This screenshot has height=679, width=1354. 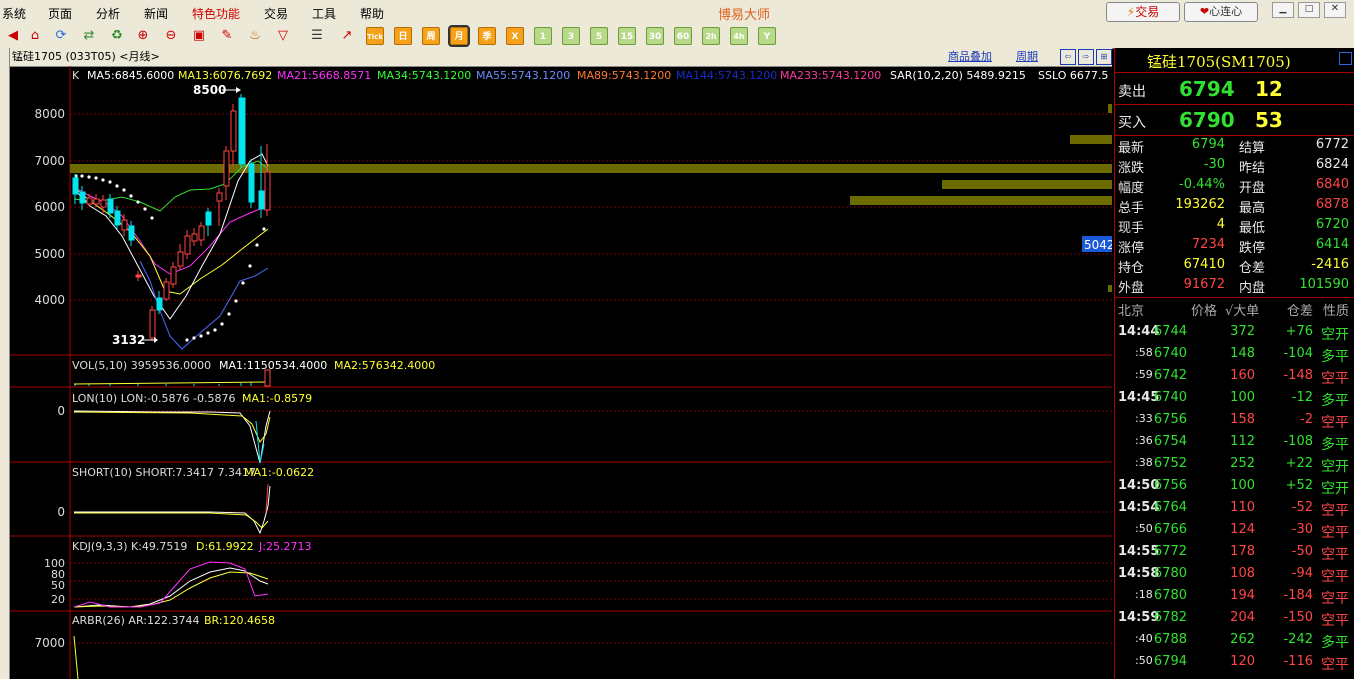 What do you see at coordinates (655, 36) in the screenshot?
I see `30min-button: 30` at bounding box center [655, 36].